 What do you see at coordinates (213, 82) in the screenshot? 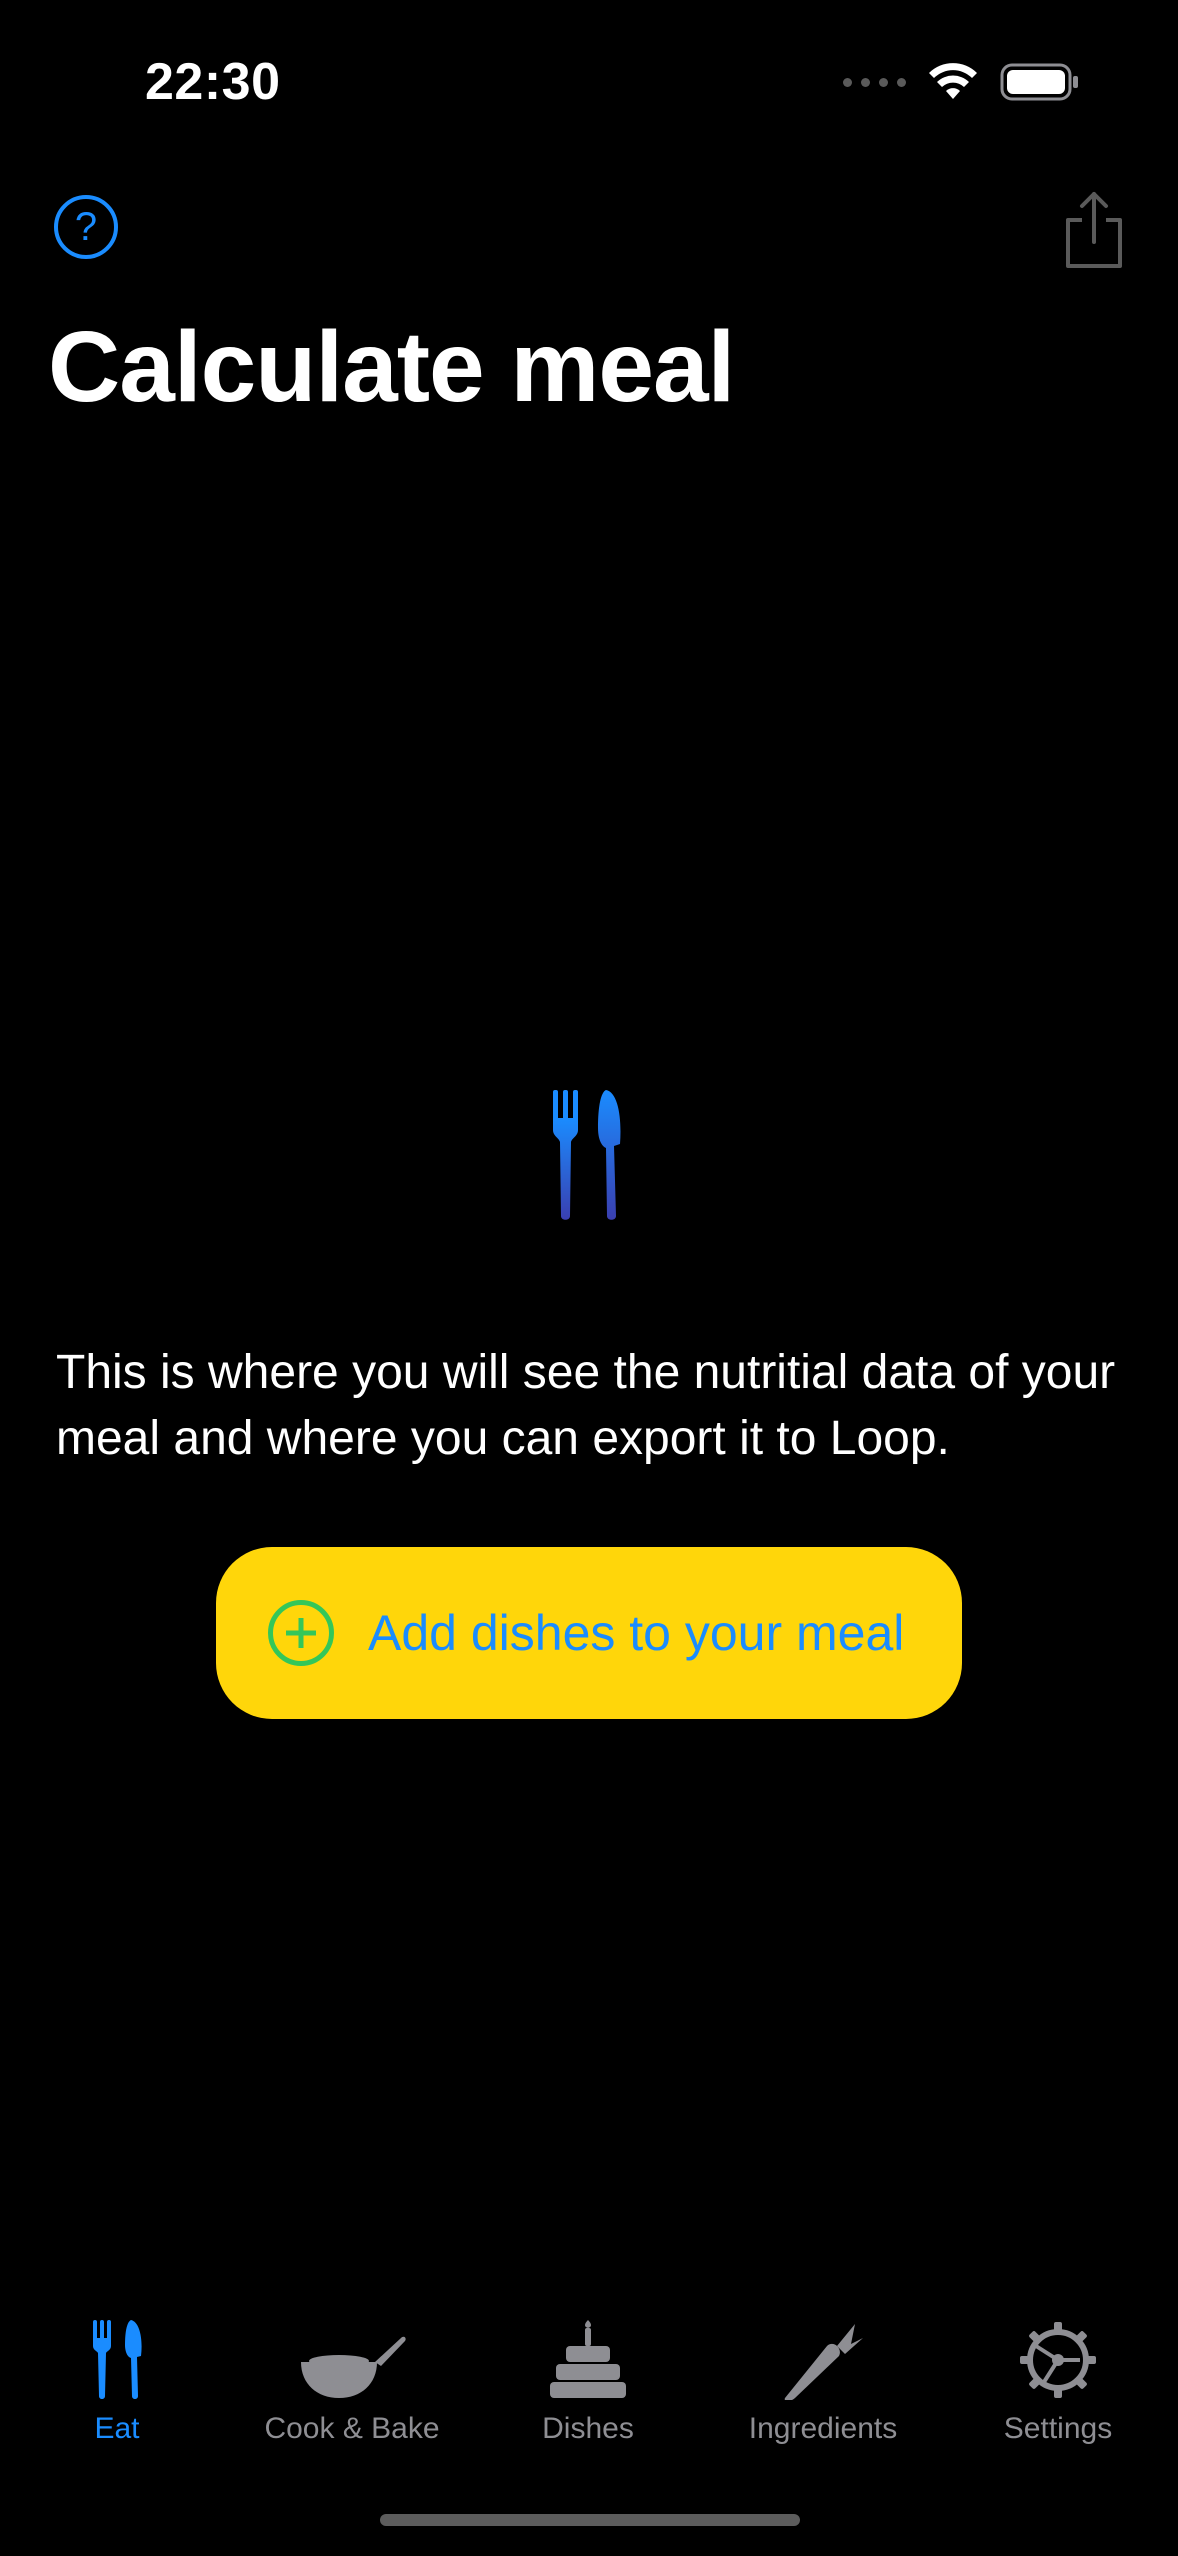
I see `status-time: 22:30` at bounding box center [213, 82].